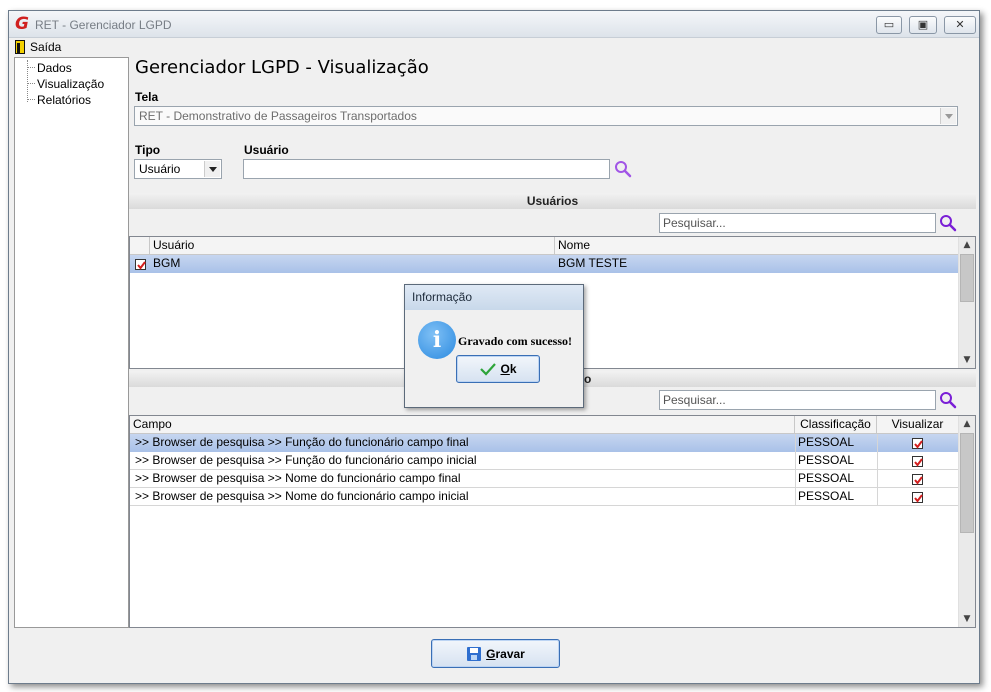 The image size is (991, 692). What do you see at coordinates (498, 369) in the screenshot?
I see `ok-button: Ok` at bounding box center [498, 369].